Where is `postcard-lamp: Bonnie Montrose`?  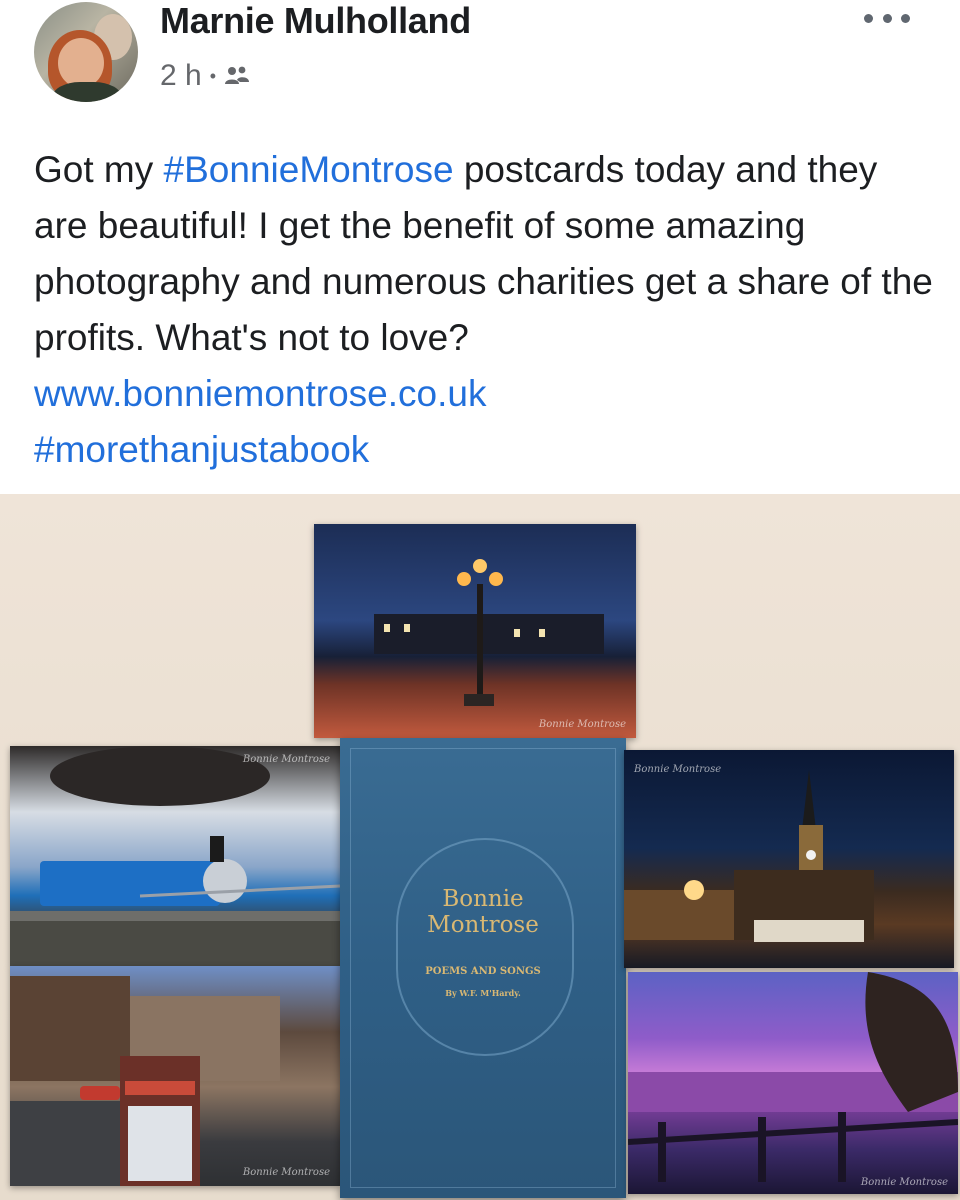
postcard-lamp: Bonnie Montrose is located at coordinates (475, 631).